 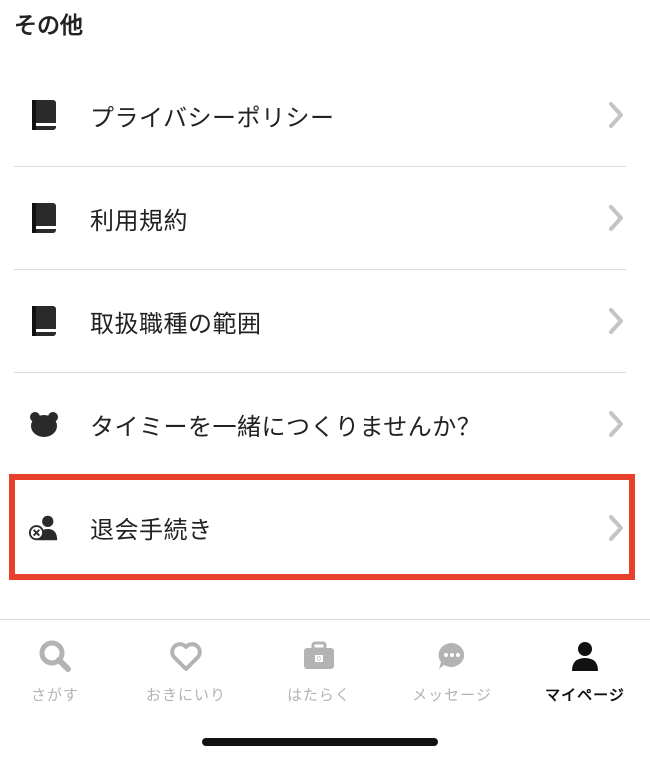 I want to click on section-title: その他, so click(x=48, y=26).